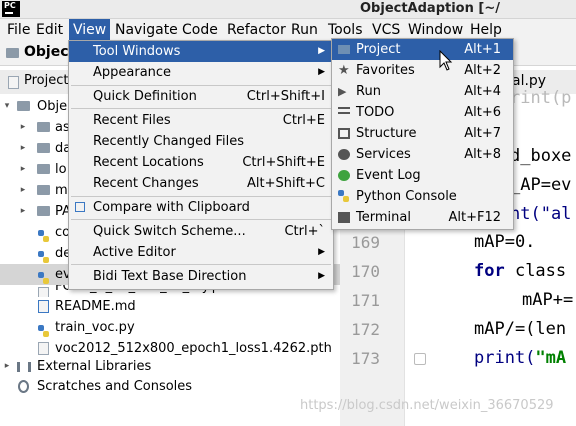 Image resolution: width=576 pixels, height=426 pixels. What do you see at coordinates (94, 366) in the screenshot?
I see `tree-row-label: External Libraries` at bounding box center [94, 366].